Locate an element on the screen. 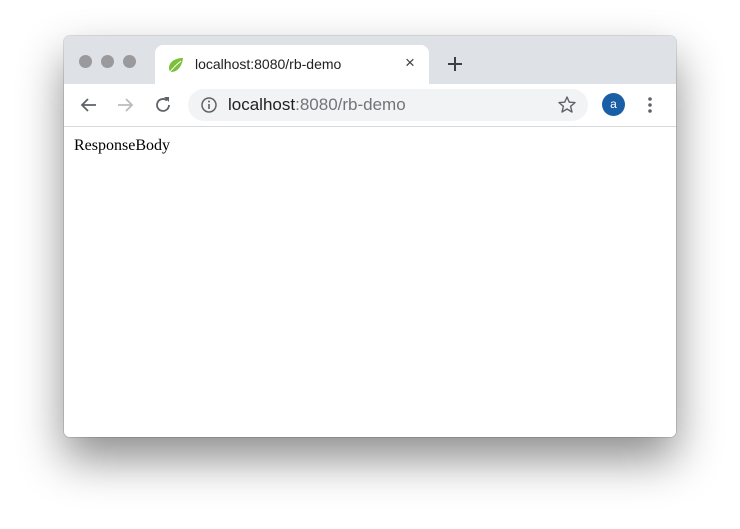 The image size is (740, 529). tab-title: localhost:8080/rb-demo is located at coordinates (268, 64).